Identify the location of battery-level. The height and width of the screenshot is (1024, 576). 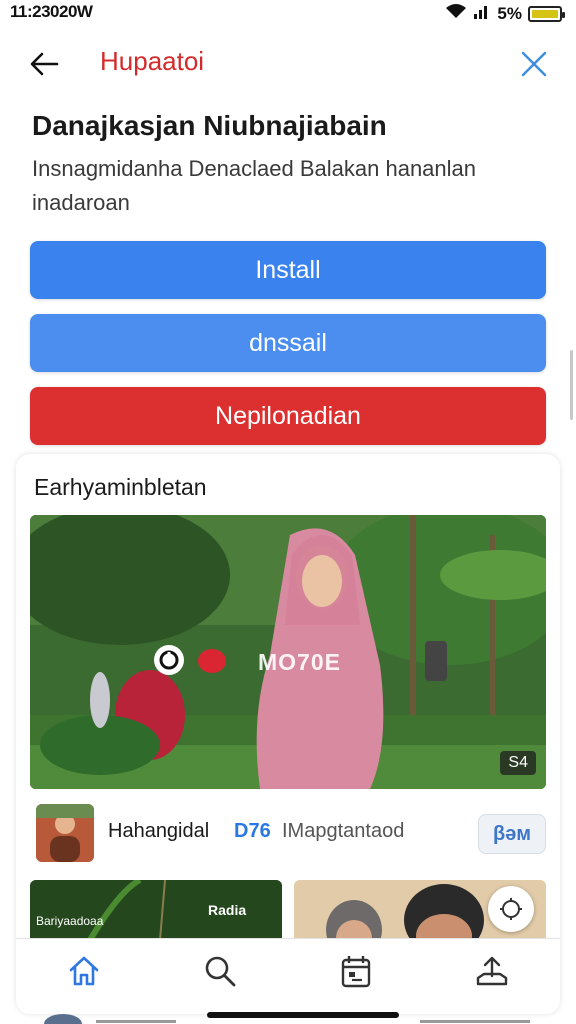
(545, 13).